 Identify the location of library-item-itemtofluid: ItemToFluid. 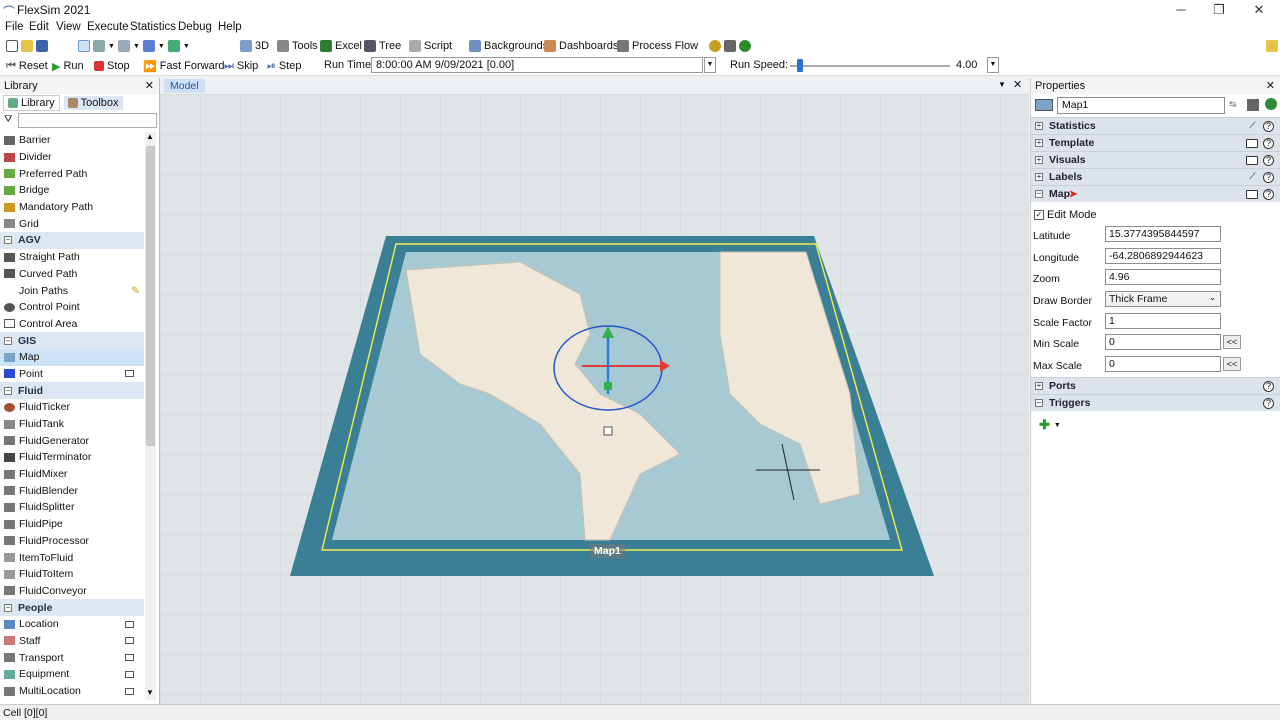
(72, 557).